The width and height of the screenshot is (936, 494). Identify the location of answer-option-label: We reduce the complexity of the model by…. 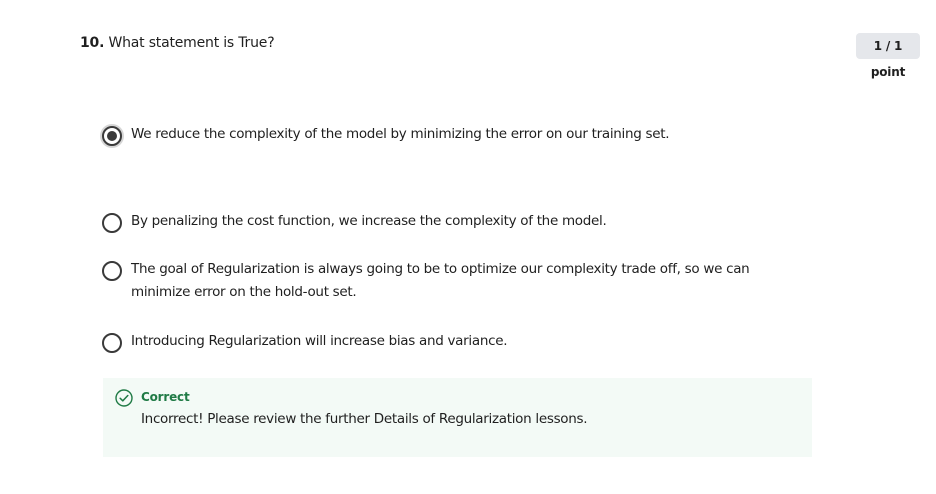
(400, 134).